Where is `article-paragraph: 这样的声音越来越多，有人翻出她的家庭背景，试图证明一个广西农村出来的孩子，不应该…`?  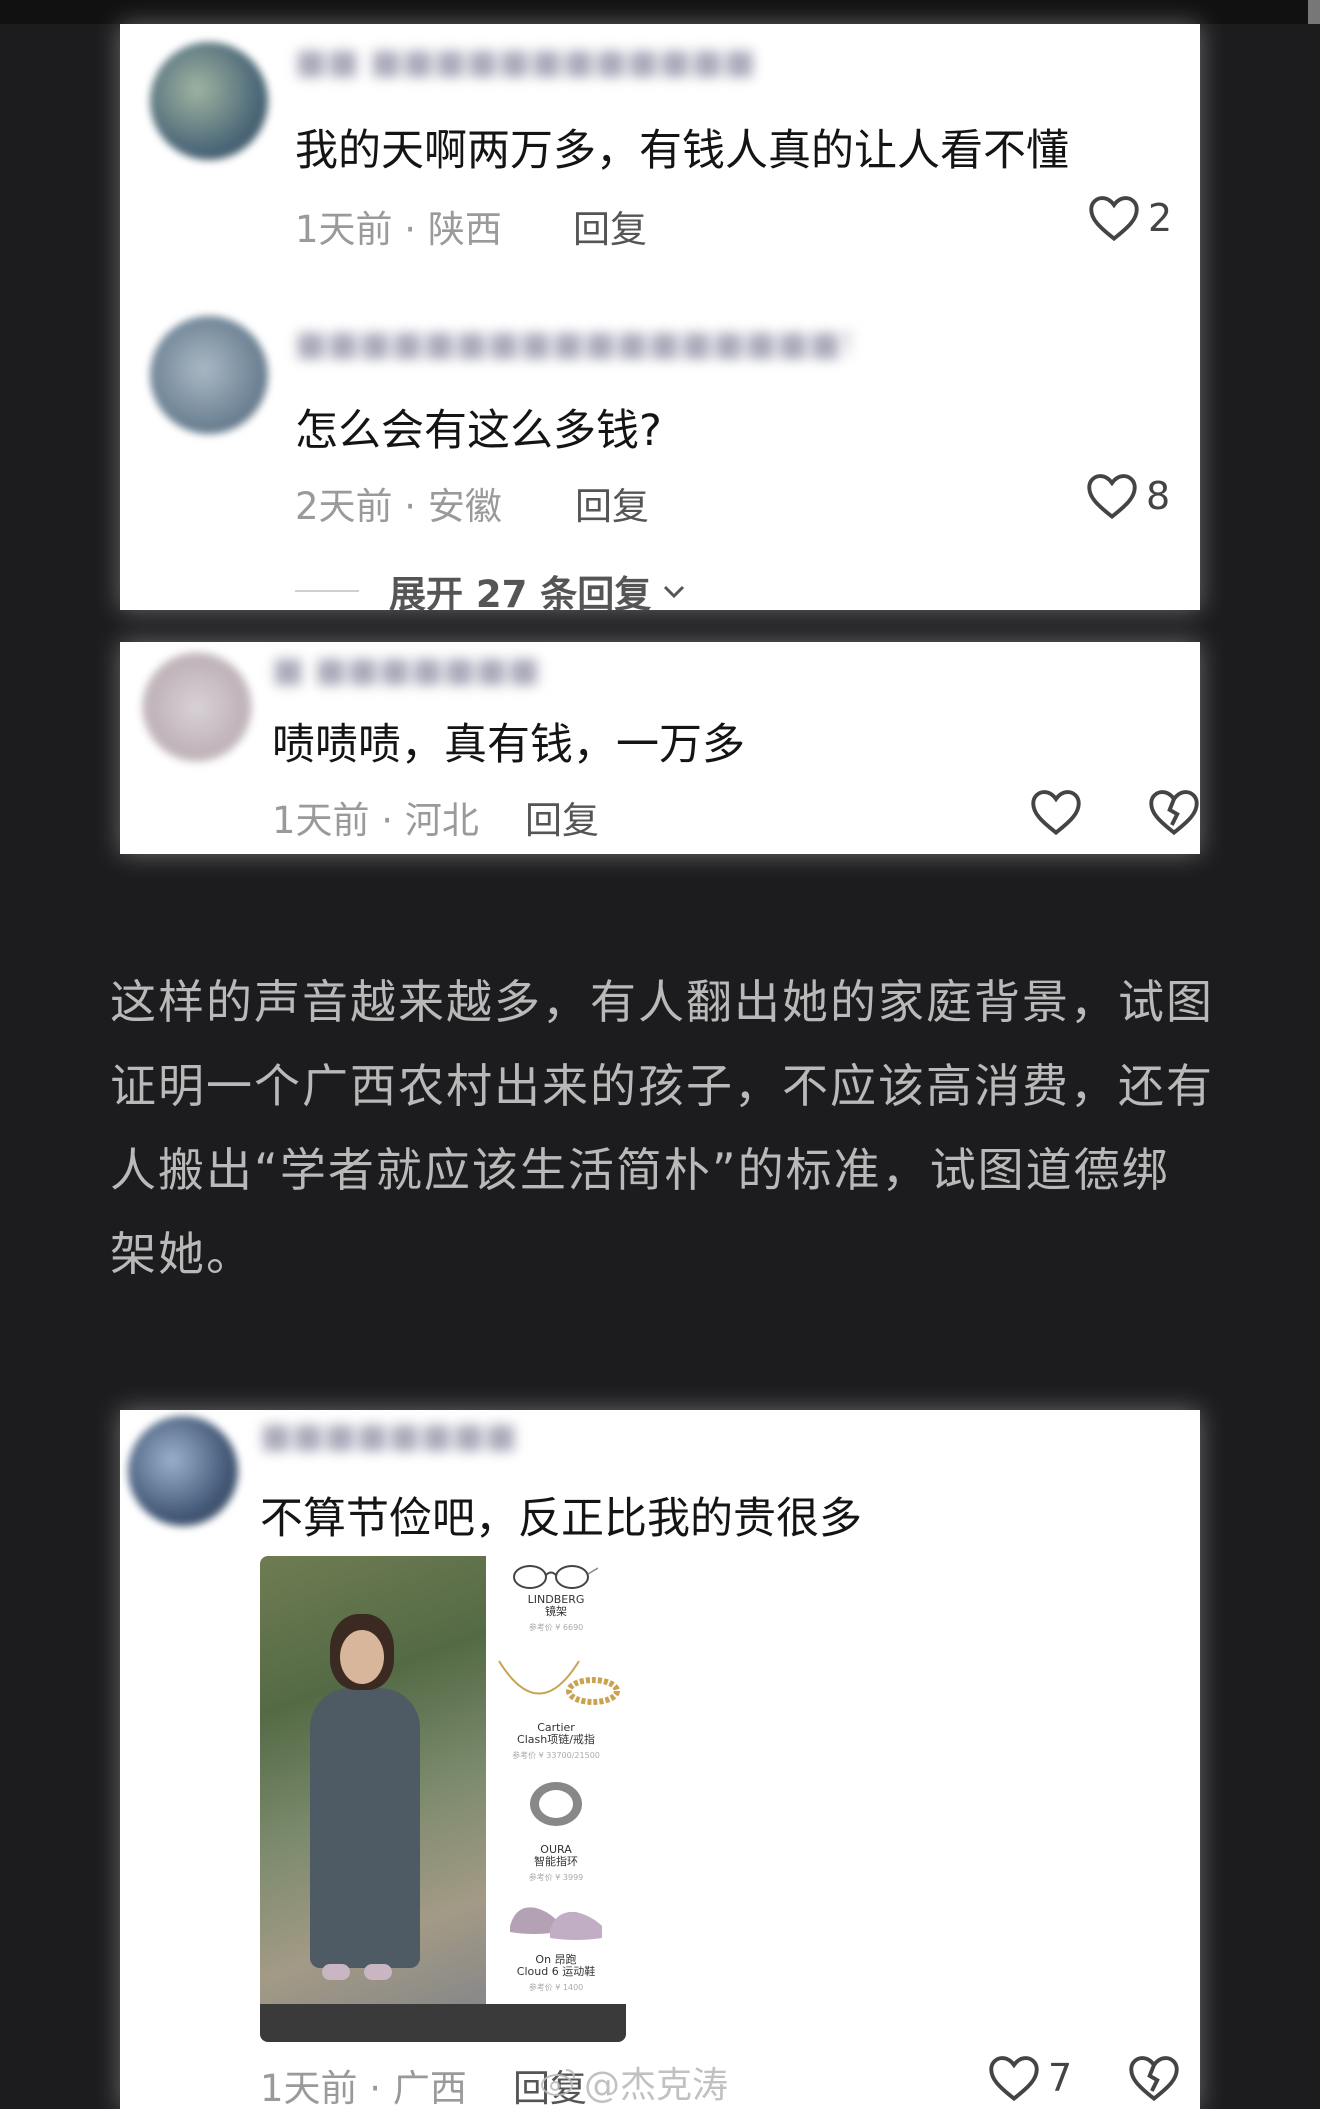
article-paragraph: 这样的声音越来越多，有人翻出她的家庭背景，试图证明一个广西农村出来的孩子，不应该… is located at coordinates (662, 1128).